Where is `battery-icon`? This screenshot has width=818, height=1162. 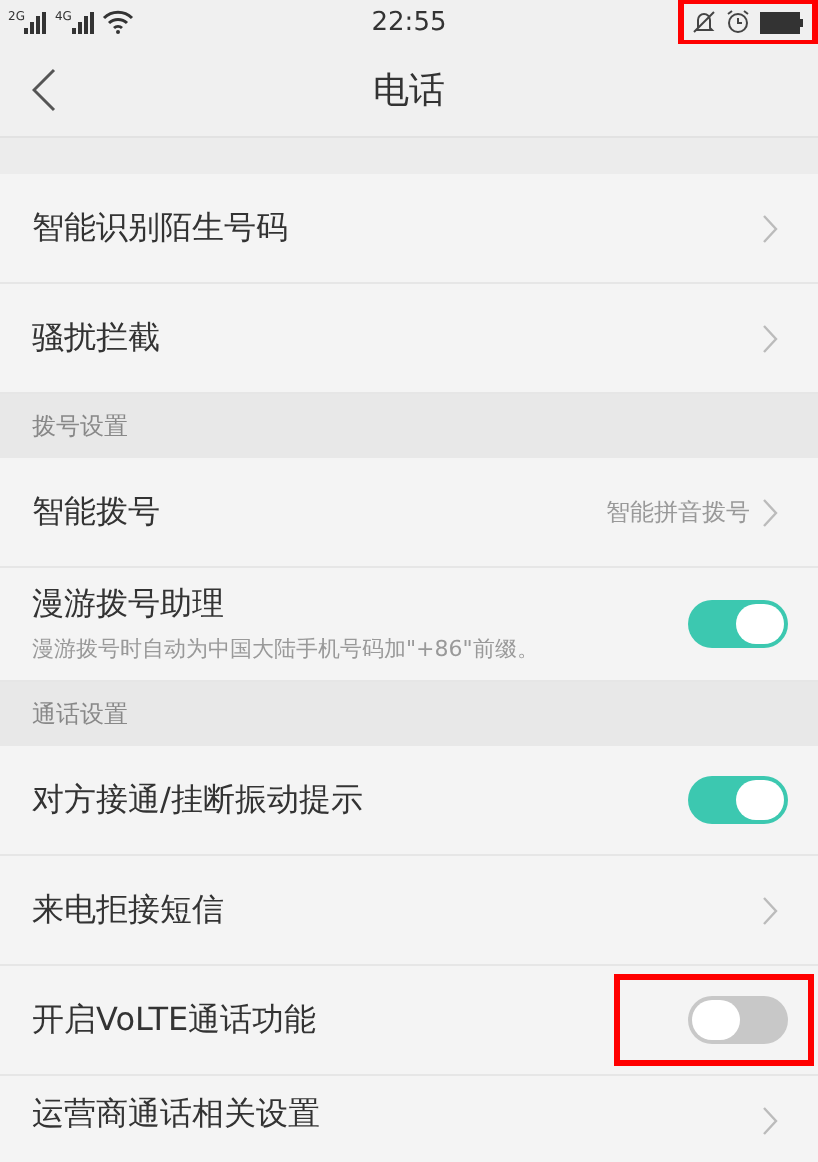
battery-icon is located at coordinates (782, 22).